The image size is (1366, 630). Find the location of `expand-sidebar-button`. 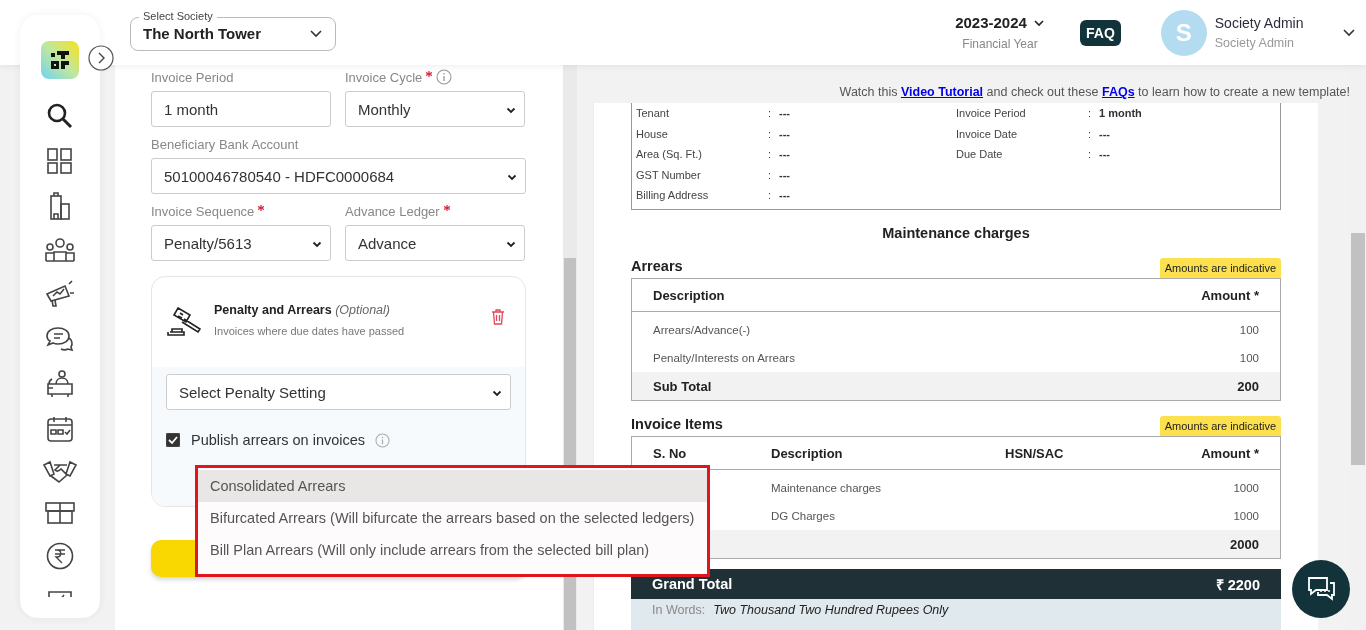

expand-sidebar-button is located at coordinates (101, 58).